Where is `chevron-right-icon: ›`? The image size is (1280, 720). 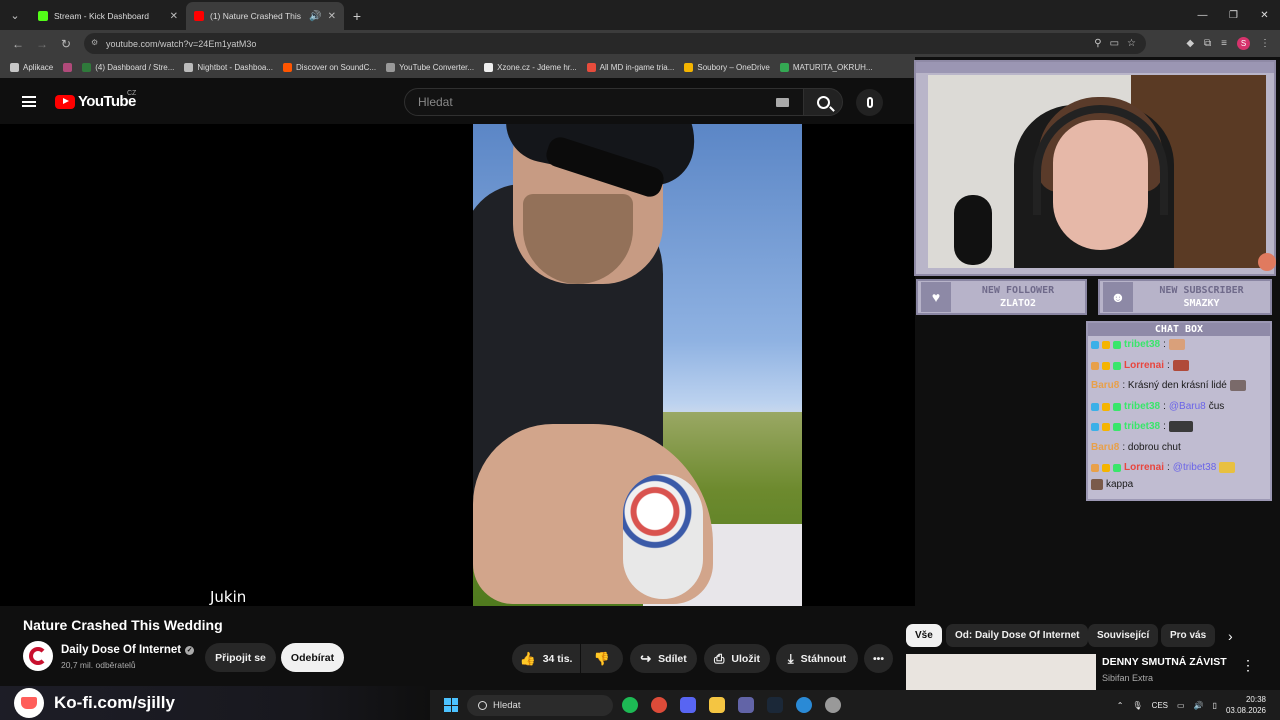
chevron-right-icon: › is located at coordinates (1230, 636).